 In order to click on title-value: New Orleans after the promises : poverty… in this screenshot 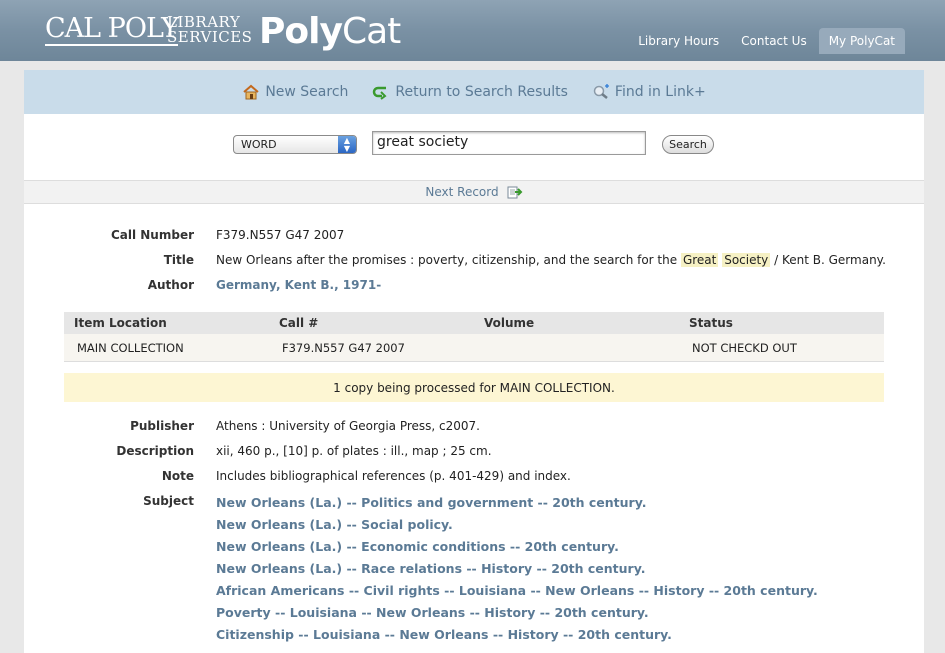, I will do `click(551, 260)`.